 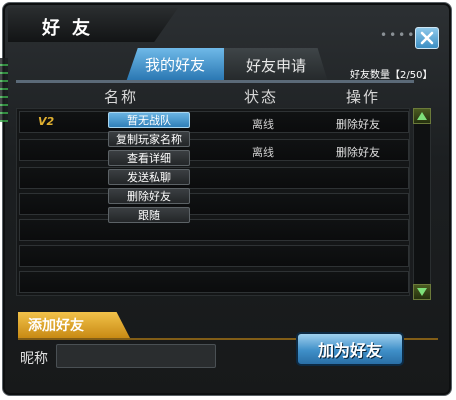 I want to click on arrow-down-icon, so click(x=422, y=292).